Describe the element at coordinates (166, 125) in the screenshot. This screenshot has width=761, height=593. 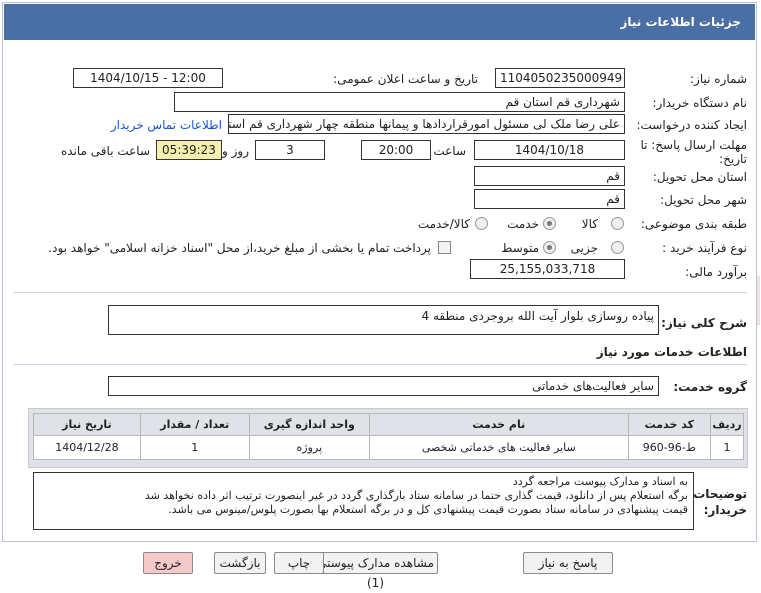
I see `contact-buyer-link: اطلاعات تماس خریدار` at that location.